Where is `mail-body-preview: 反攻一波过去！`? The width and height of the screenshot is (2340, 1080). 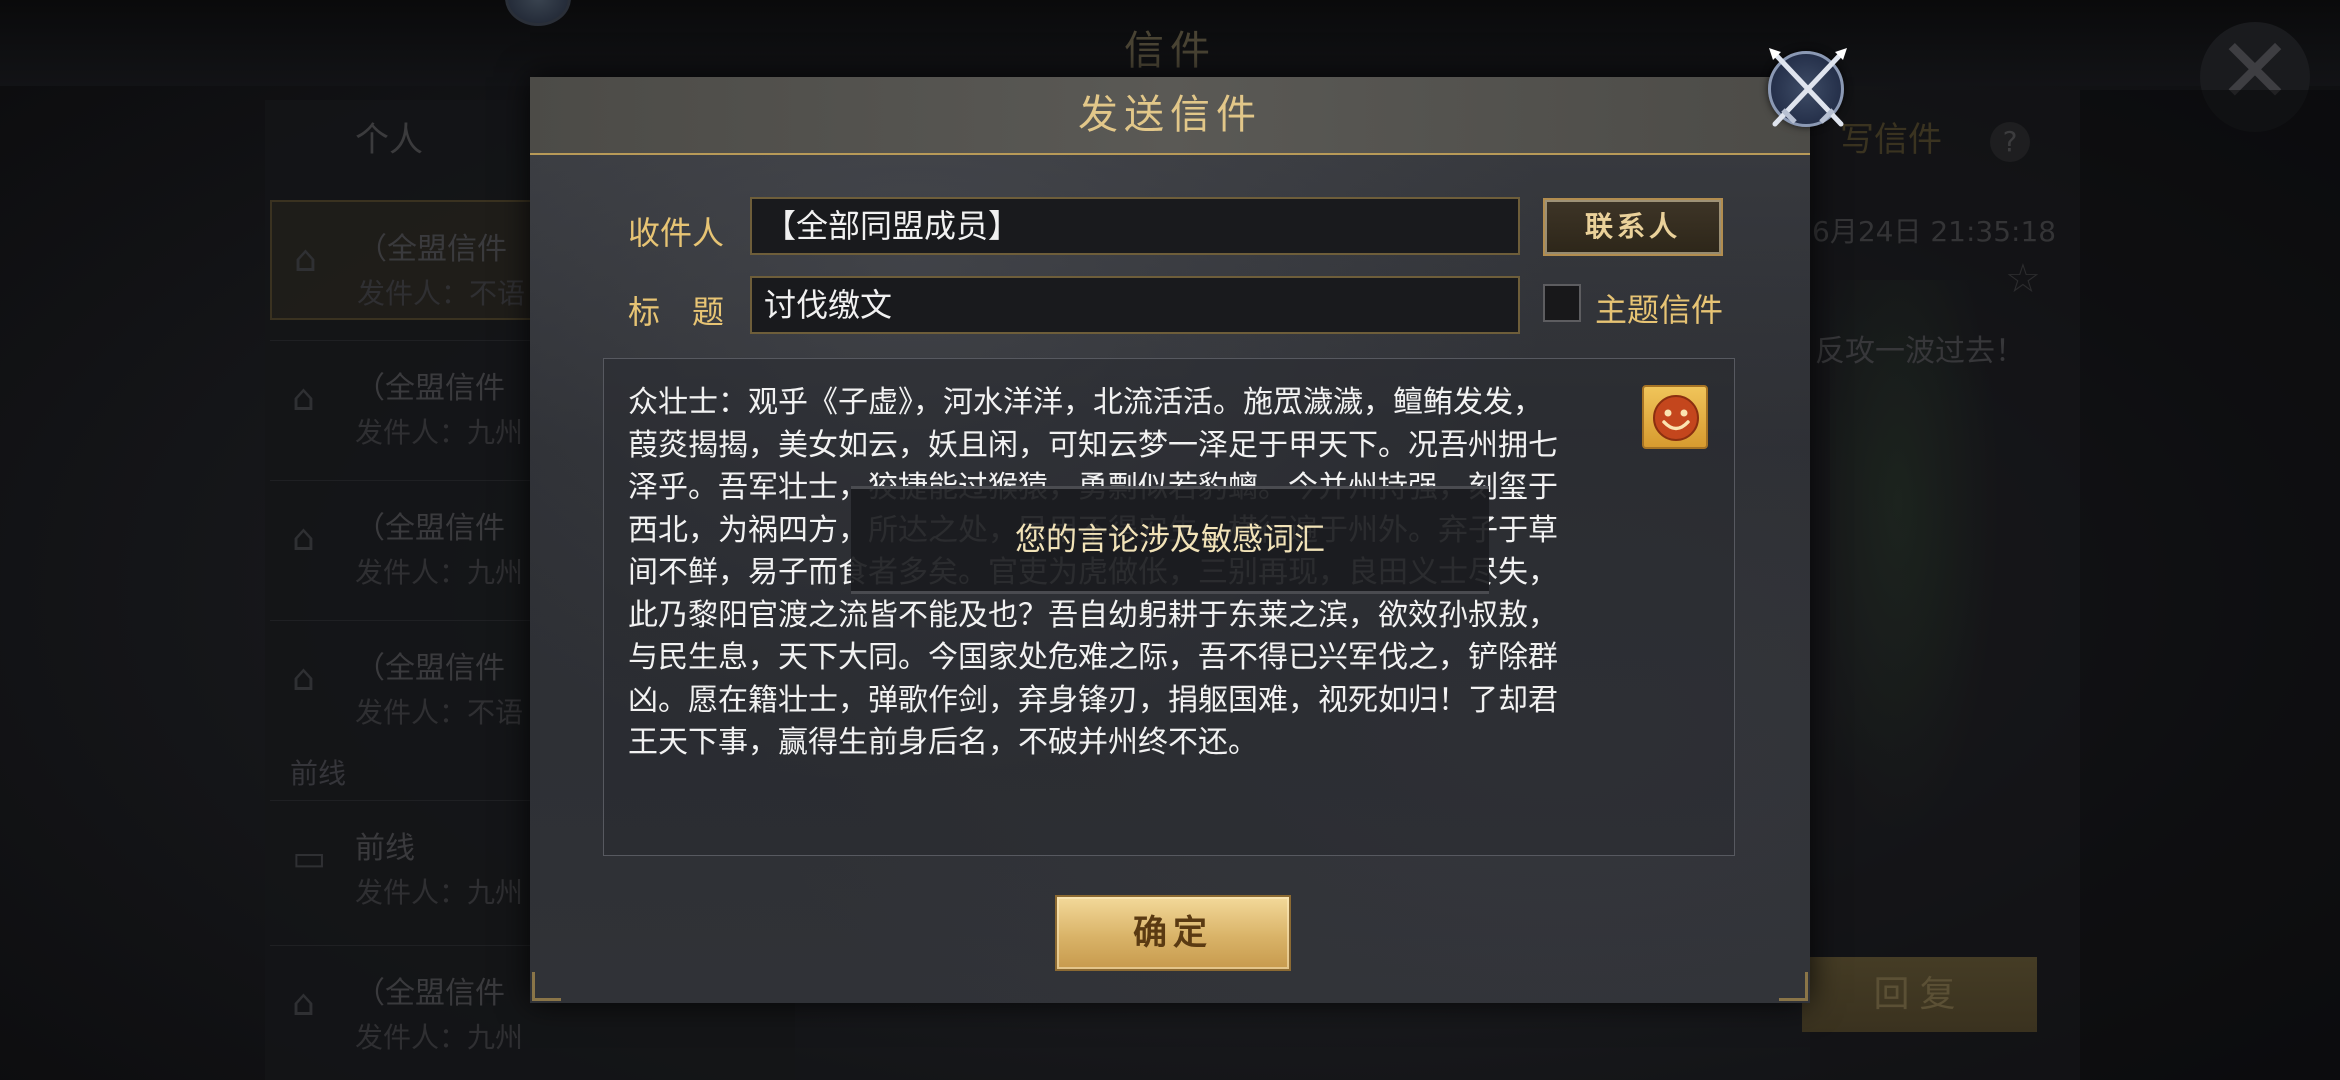
mail-body-preview: 反攻一波过去！ is located at coordinates (1920, 351).